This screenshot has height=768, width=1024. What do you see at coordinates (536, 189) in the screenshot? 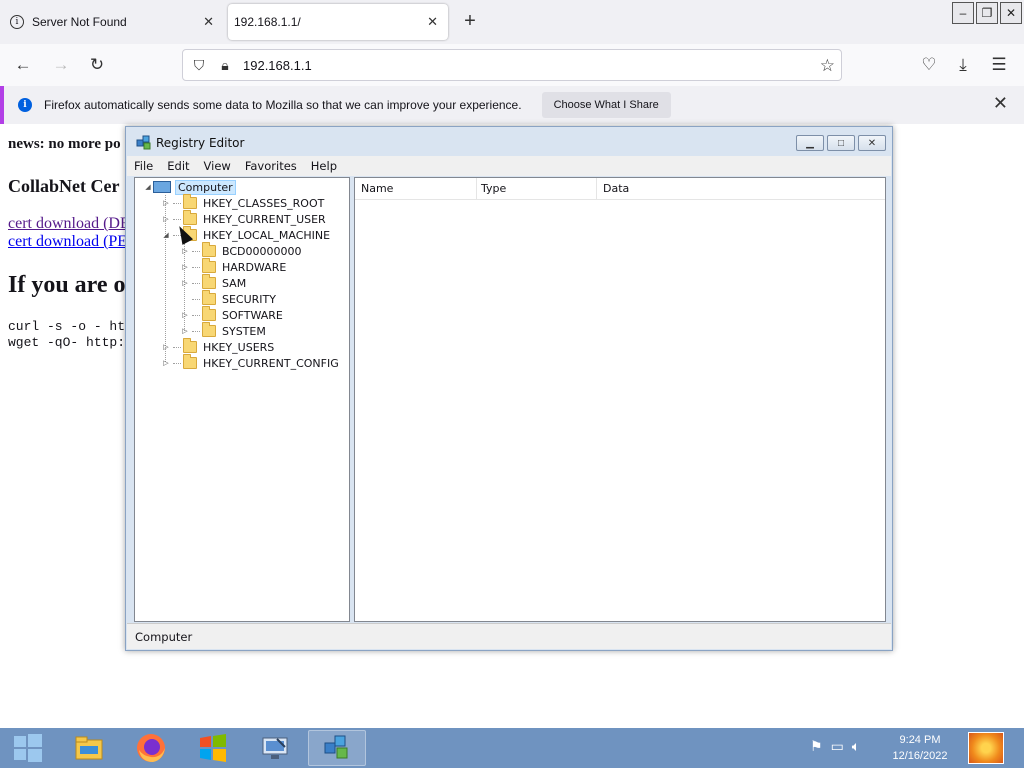
I see `column-header-type: Type` at bounding box center [536, 189].